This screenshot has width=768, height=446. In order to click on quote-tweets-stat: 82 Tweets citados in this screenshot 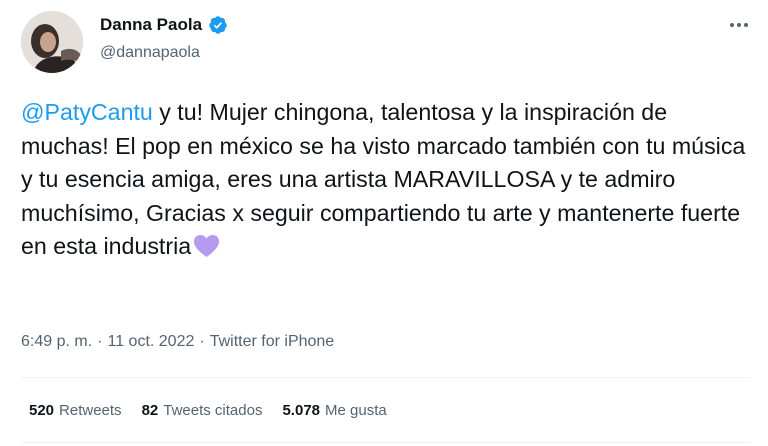, I will do `click(202, 410)`.